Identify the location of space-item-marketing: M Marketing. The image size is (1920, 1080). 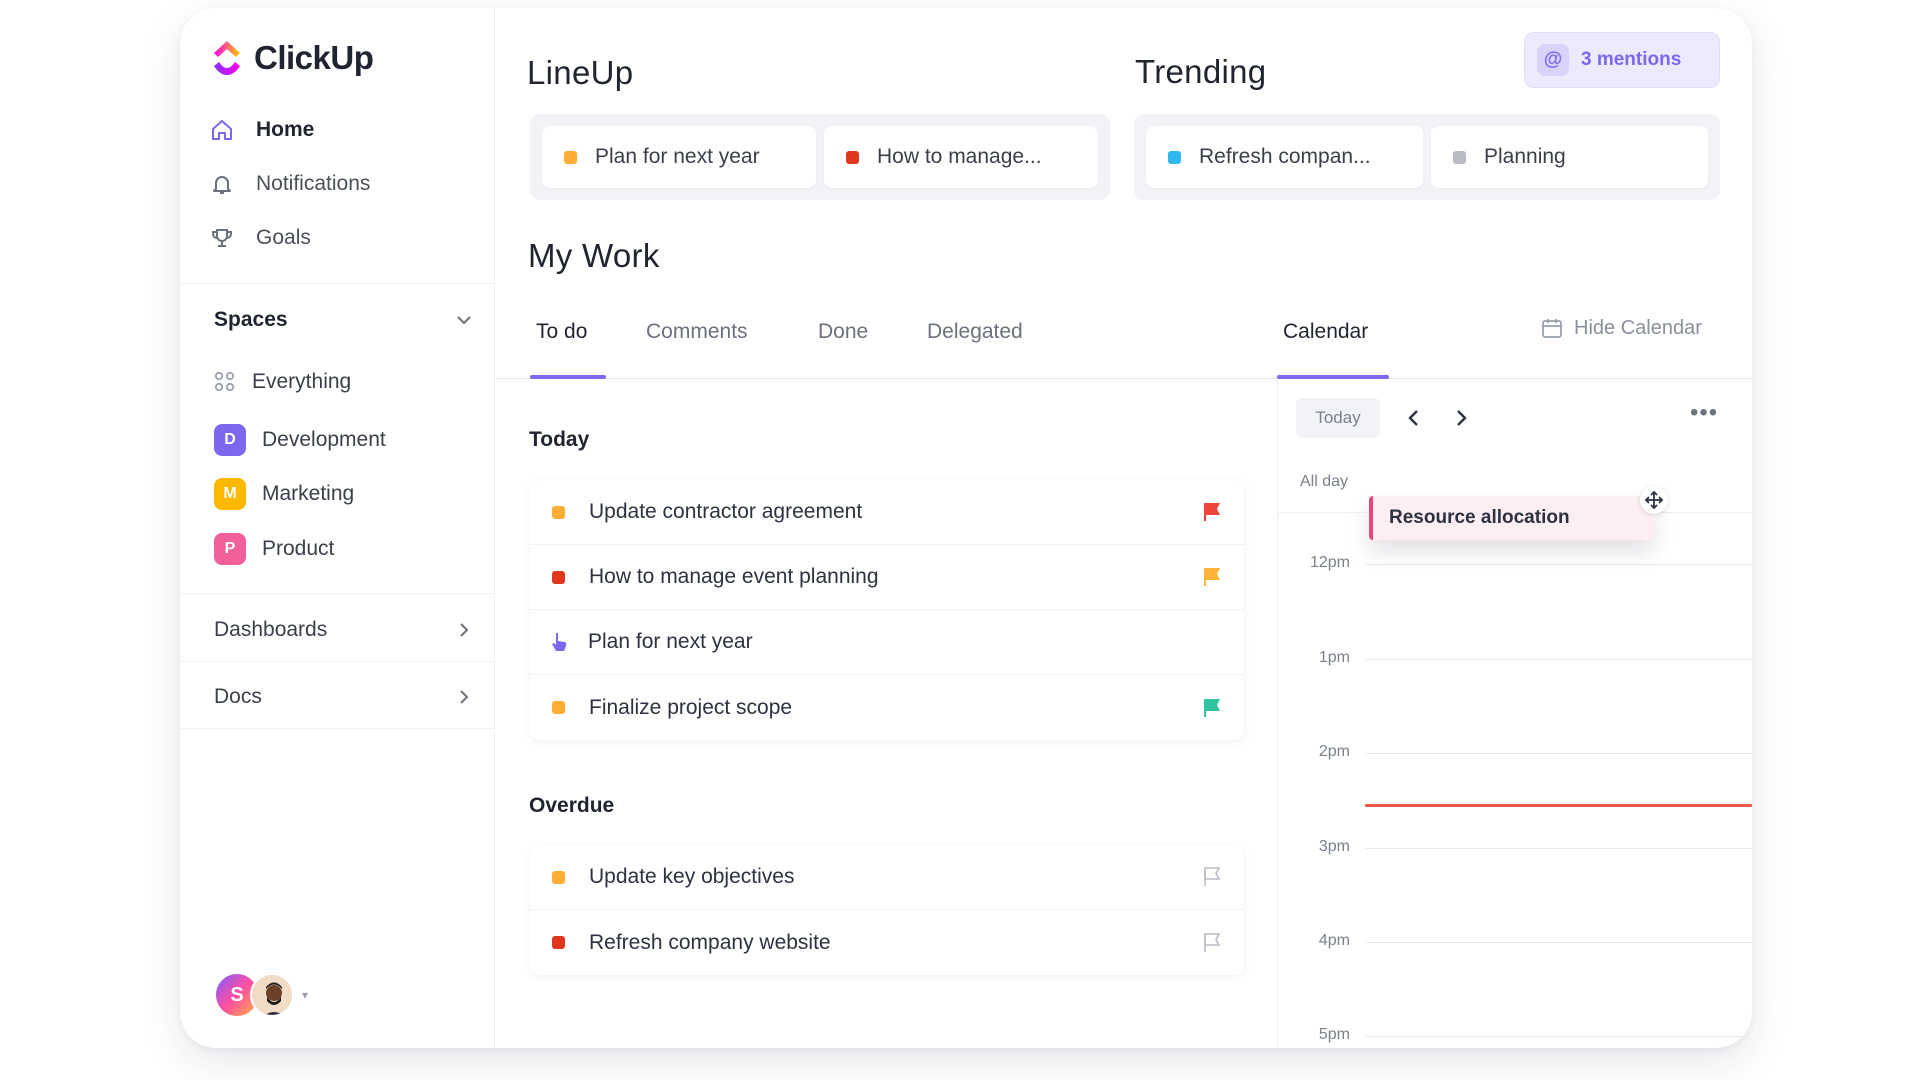
(284, 494).